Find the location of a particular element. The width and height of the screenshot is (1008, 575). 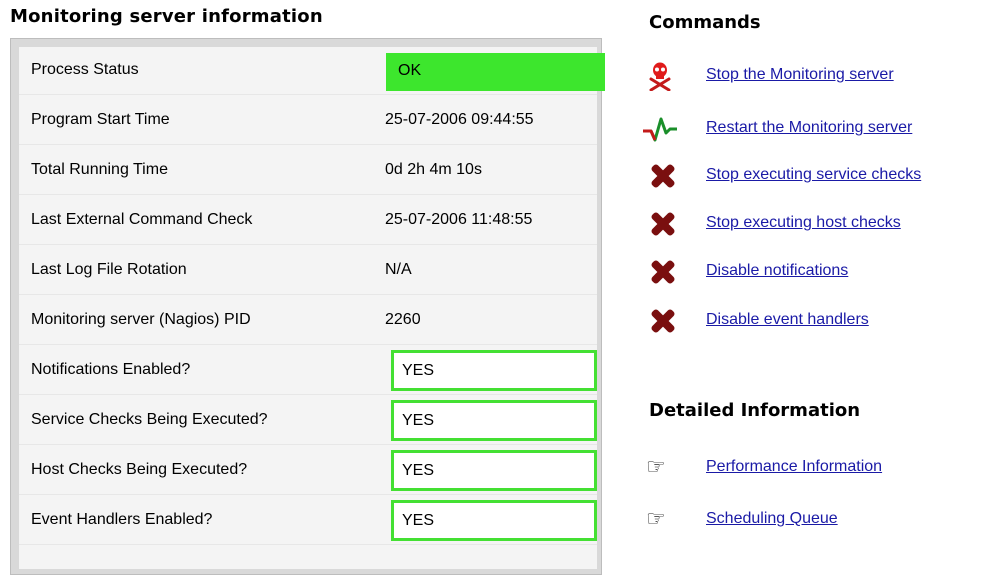

row-event-handlers-enabled: Event Handlers Enabled? YES is located at coordinates (308, 521).